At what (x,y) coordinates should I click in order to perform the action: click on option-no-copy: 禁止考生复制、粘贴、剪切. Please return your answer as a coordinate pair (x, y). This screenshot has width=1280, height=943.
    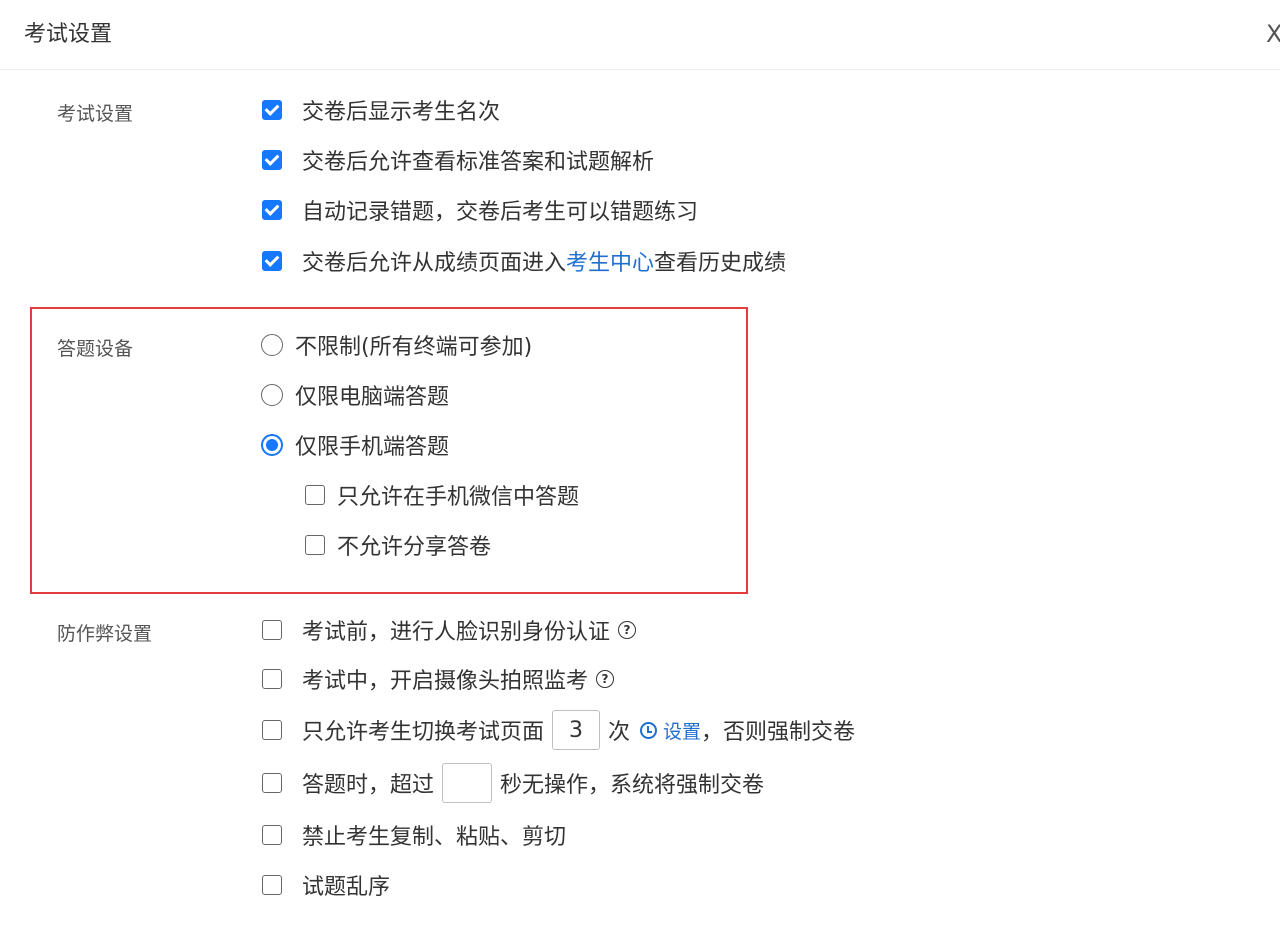
    Looking at the image, I should click on (414, 835).